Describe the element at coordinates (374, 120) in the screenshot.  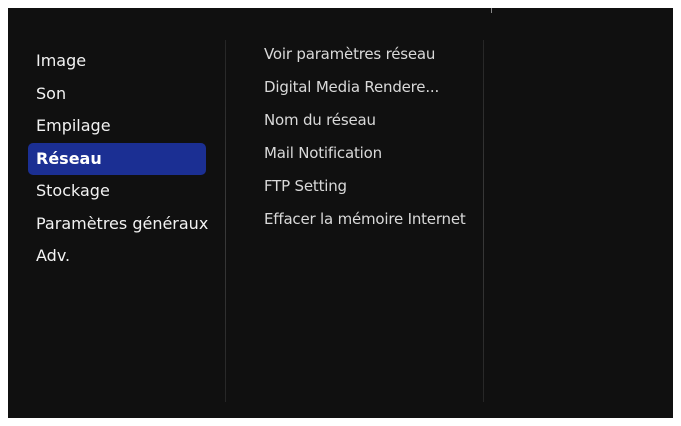
I see `submenu-item-network-name: Nom du réseau` at that location.